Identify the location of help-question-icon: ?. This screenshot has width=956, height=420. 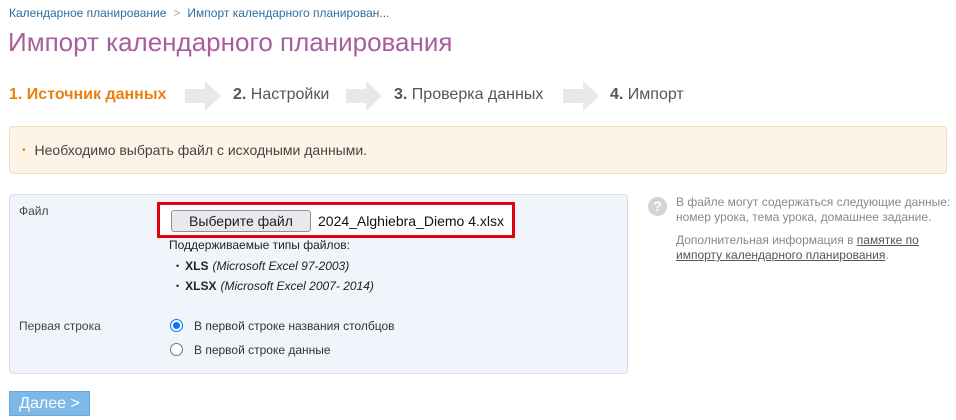
(657, 206).